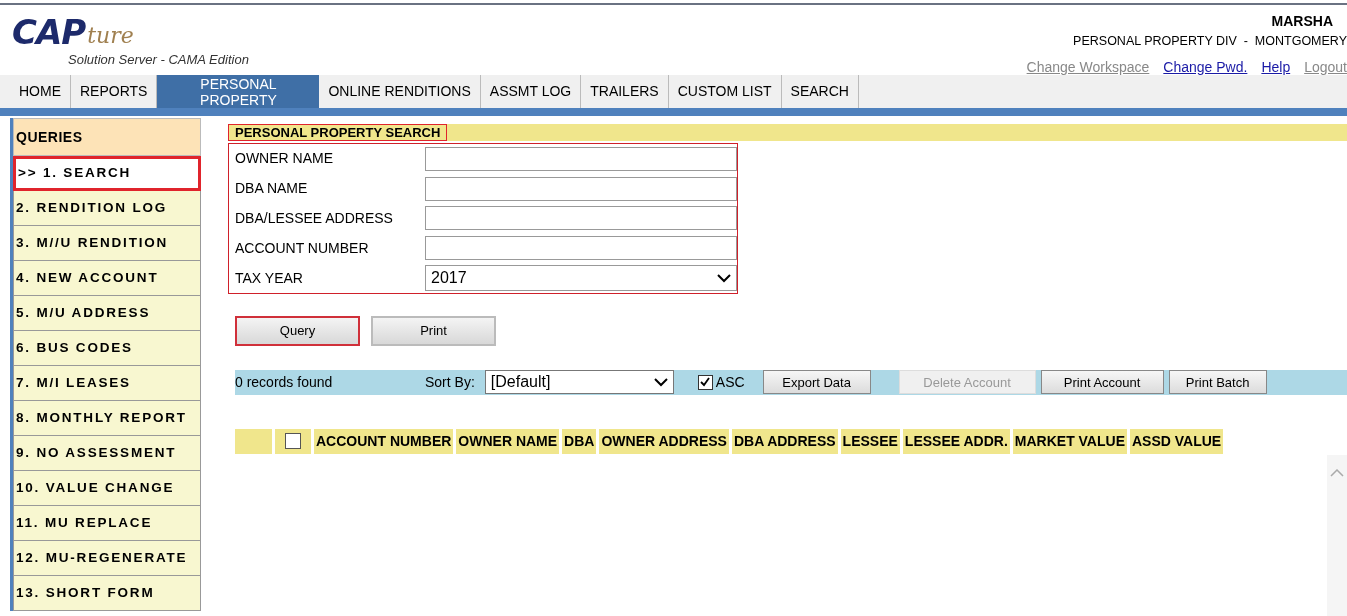 This screenshot has height=616, width=1347. What do you see at coordinates (238, 91) in the screenshot?
I see `nav-tab: PERSONAL PROPERTY` at bounding box center [238, 91].